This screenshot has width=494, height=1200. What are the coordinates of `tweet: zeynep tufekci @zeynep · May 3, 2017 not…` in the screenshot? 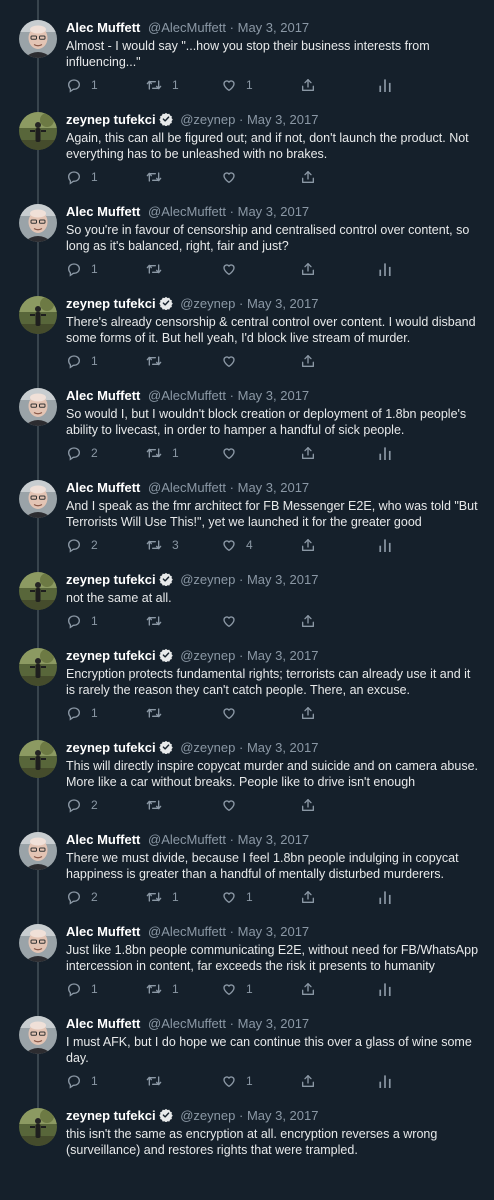 It's located at (247, 615).